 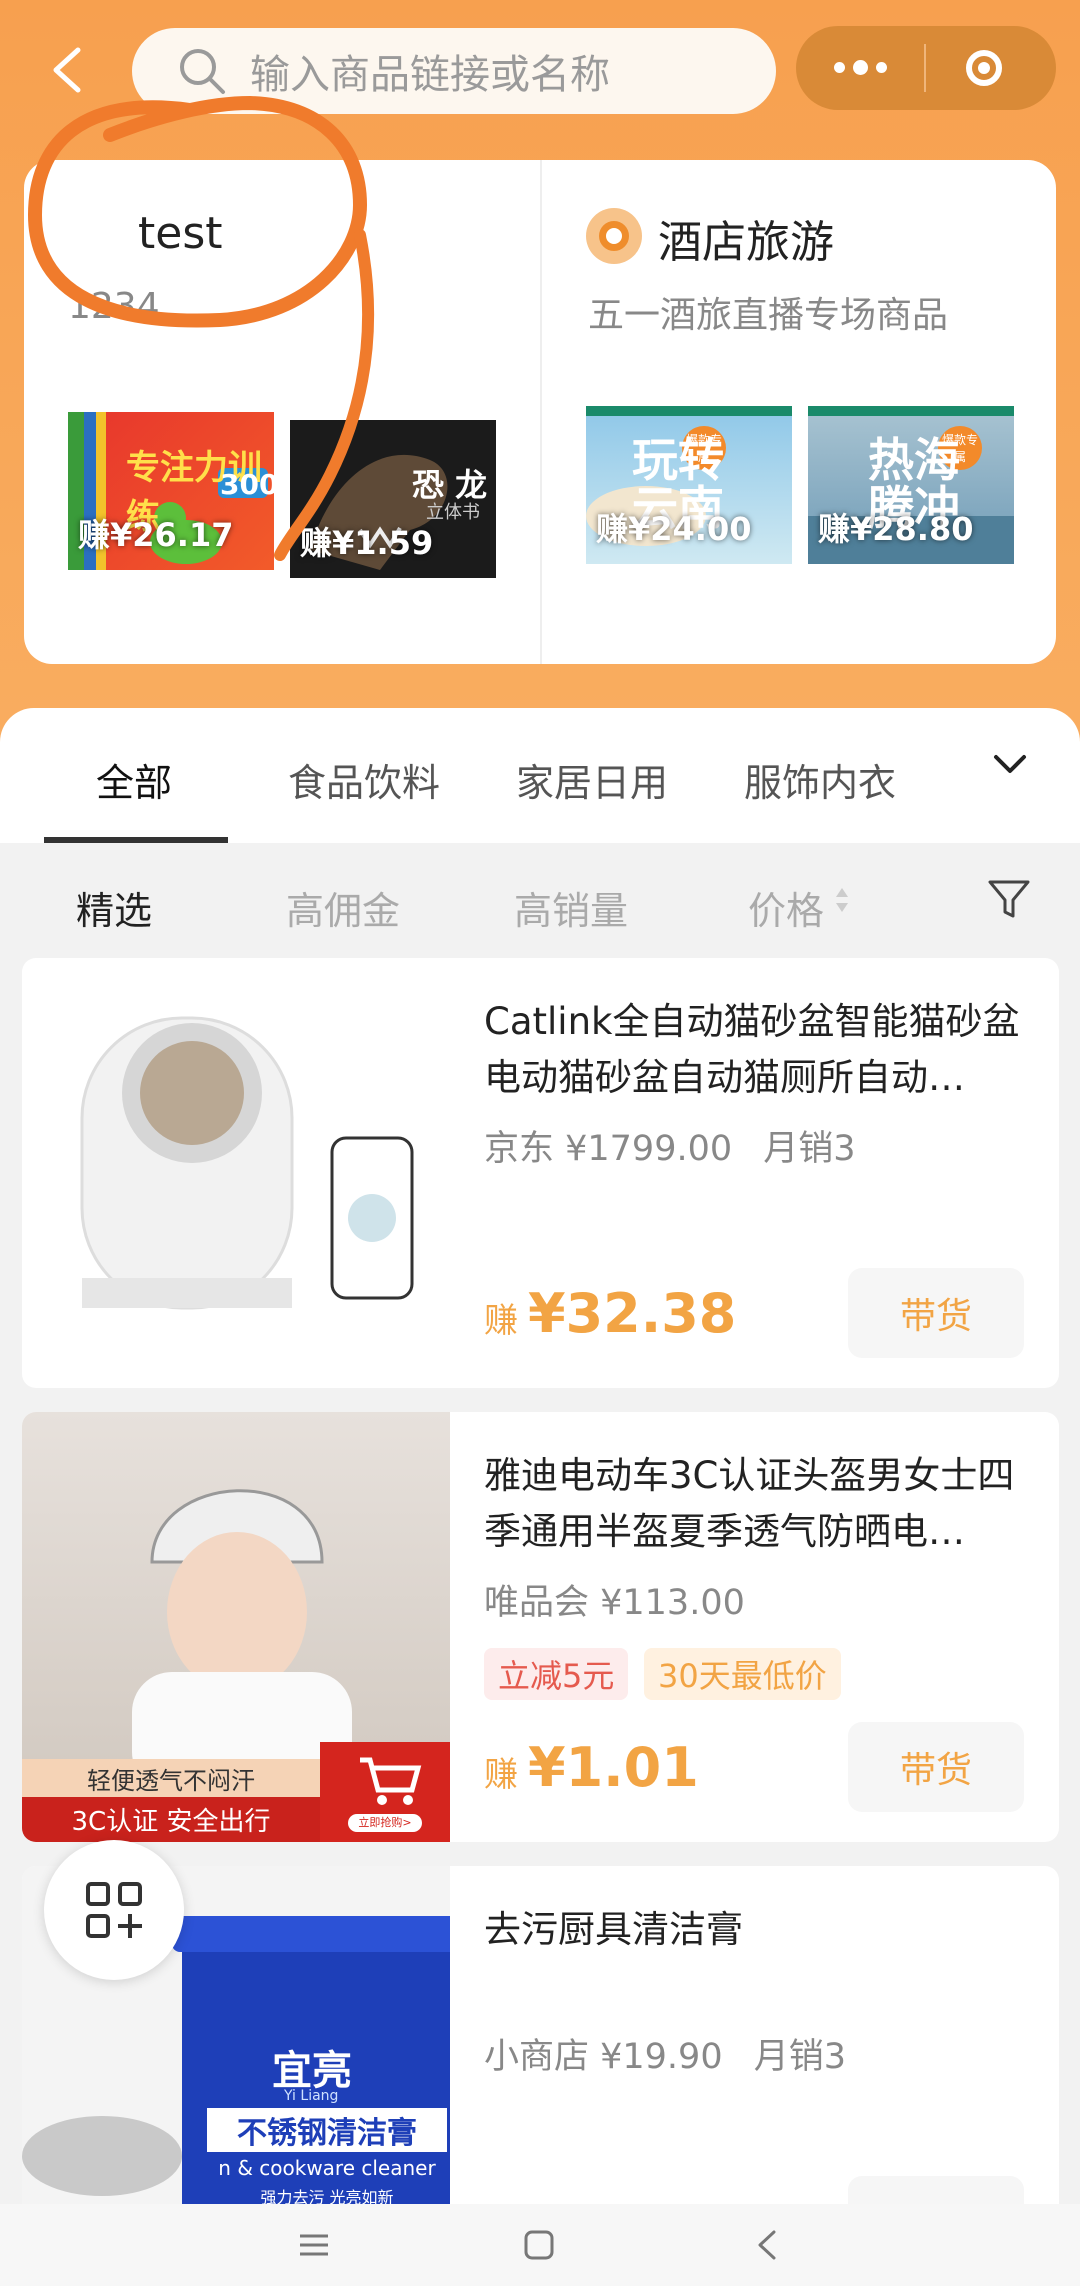 What do you see at coordinates (767, 2245) in the screenshot?
I see `back-triangle-icon` at bounding box center [767, 2245].